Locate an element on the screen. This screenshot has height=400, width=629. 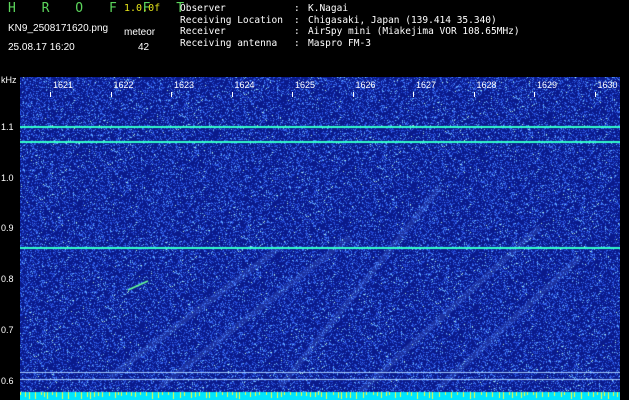
x-tick-label: 1622 is located at coordinates (123, 85).